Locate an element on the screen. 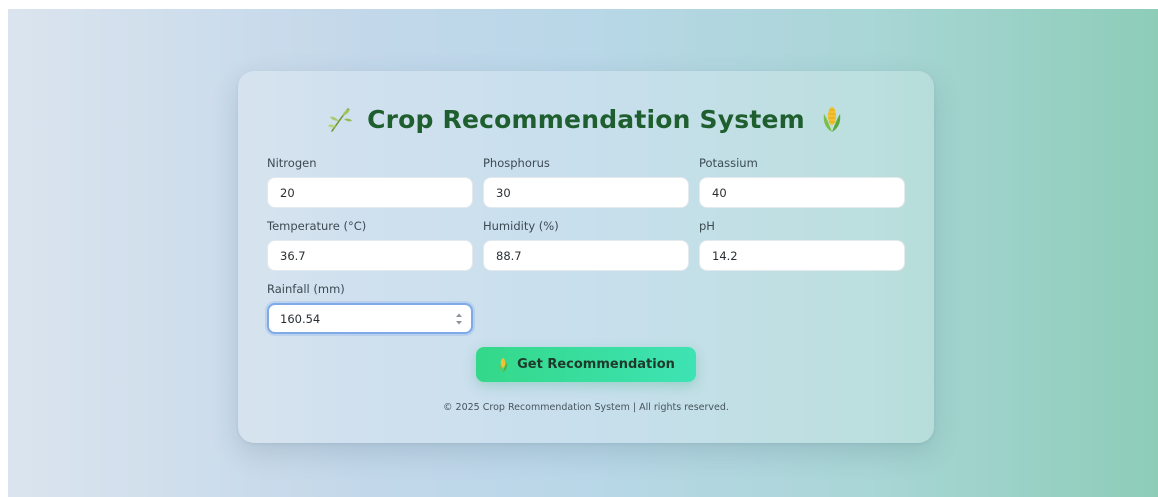  nitrogen-label: Nitrogen is located at coordinates (292, 163).